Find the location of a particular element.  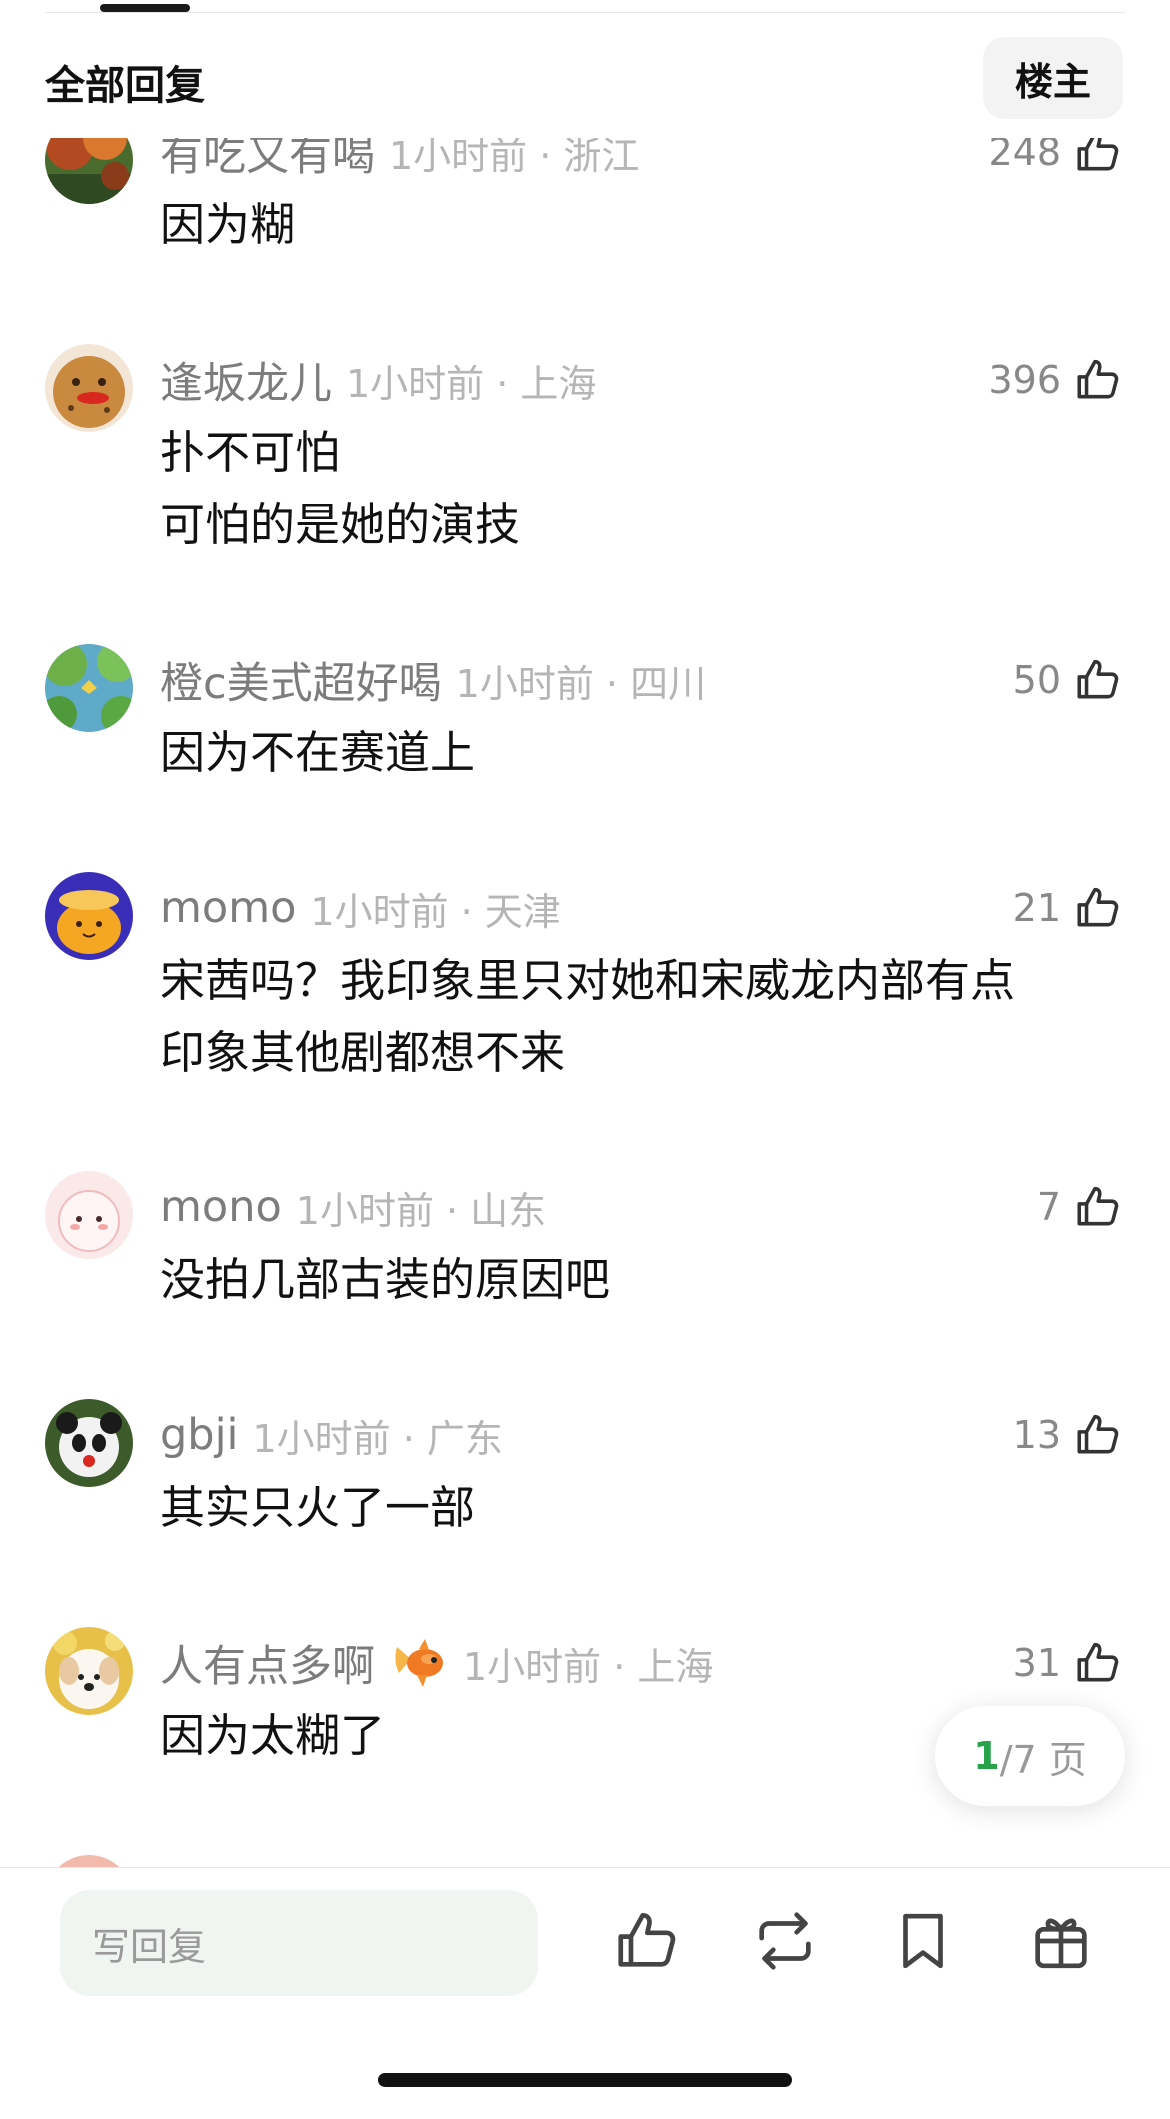

comment-username: mono is located at coordinates (221, 1207).